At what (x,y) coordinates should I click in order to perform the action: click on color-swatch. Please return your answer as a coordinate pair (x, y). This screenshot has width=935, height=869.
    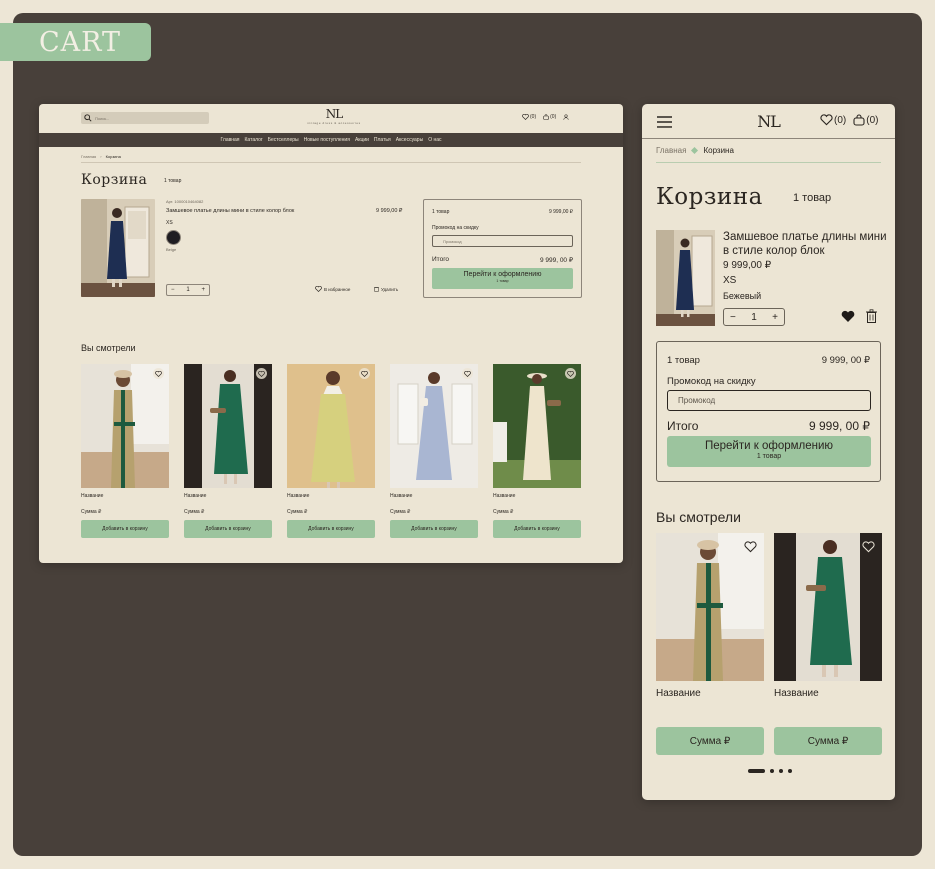
    Looking at the image, I should click on (173, 237).